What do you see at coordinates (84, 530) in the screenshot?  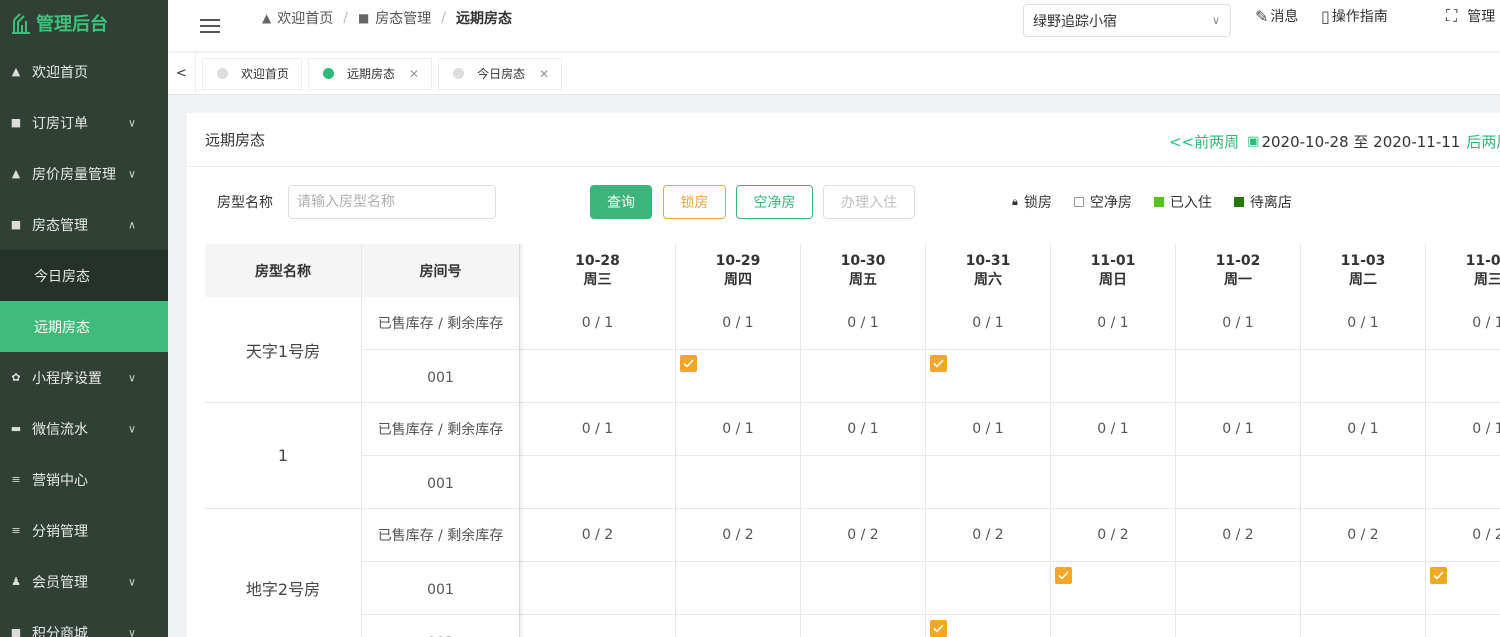 I see `sidebar-item-7: ≡ 分销管理` at bounding box center [84, 530].